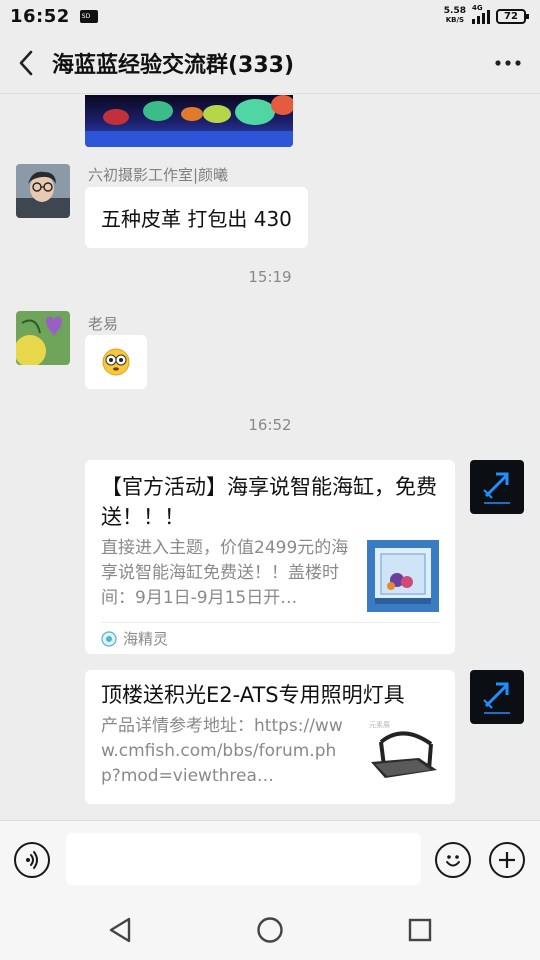 The image size is (540, 960). I want to click on network-speed-unit: KB/S, so click(455, 20).